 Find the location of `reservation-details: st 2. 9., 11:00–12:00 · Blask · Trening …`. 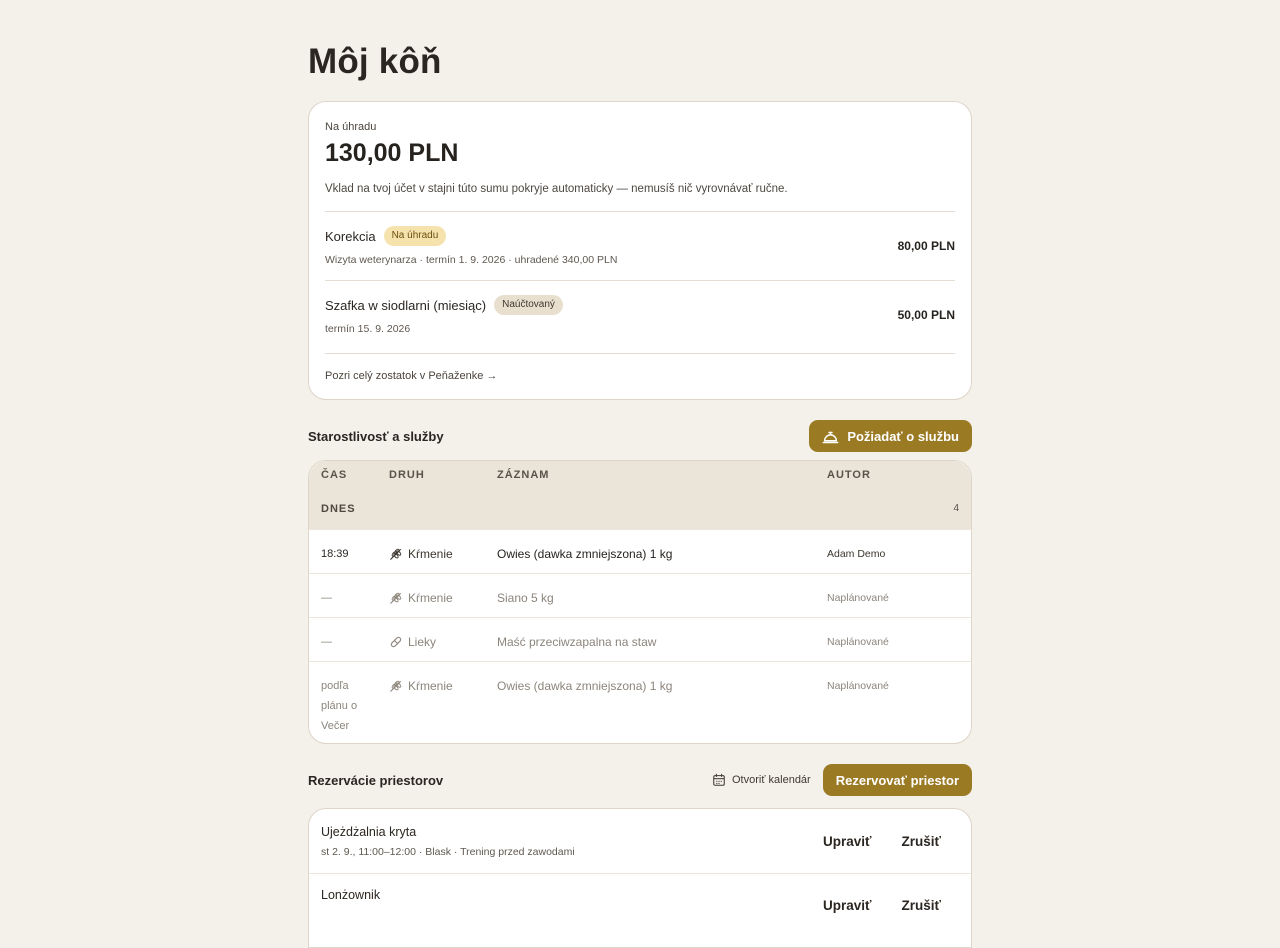

reservation-details: st 2. 9., 11:00–12:00 · Blask · Trening … is located at coordinates (448, 852).